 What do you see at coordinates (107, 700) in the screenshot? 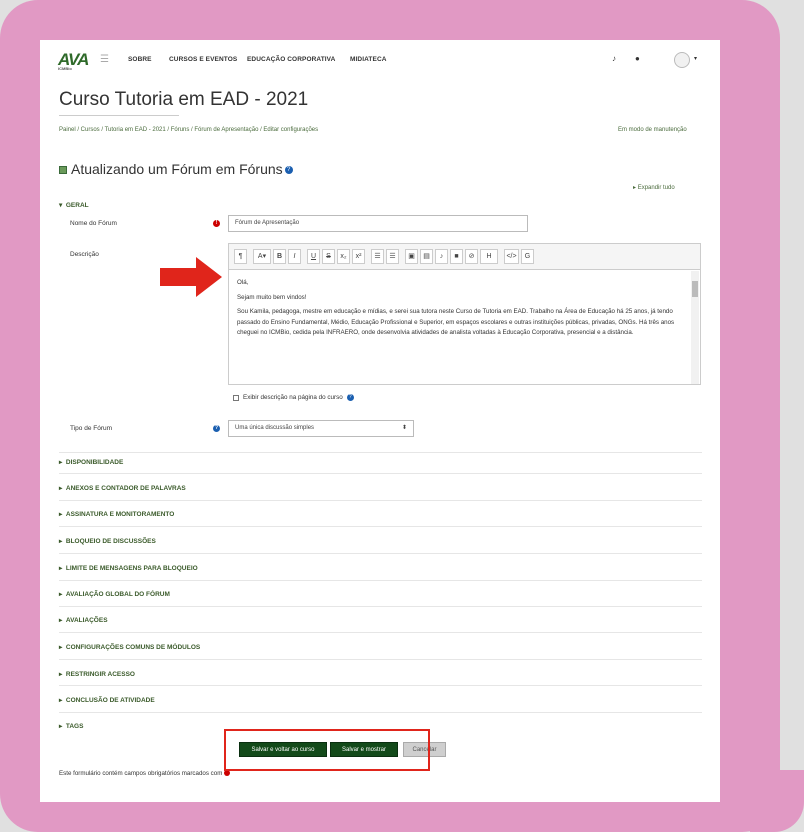
I see `section-conclusao: ▸ CONCLUSÃO DE ATIVIDADE` at bounding box center [107, 700].